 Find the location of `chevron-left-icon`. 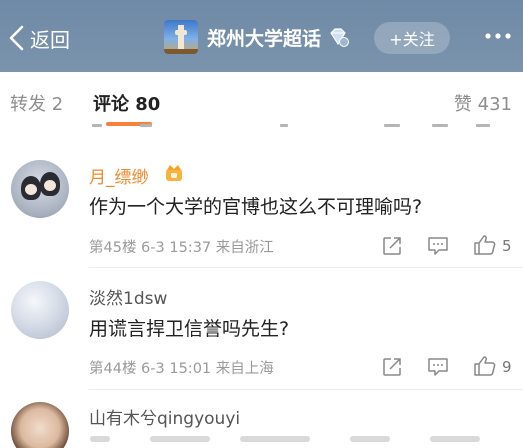

chevron-left-icon is located at coordinates (16, 38).